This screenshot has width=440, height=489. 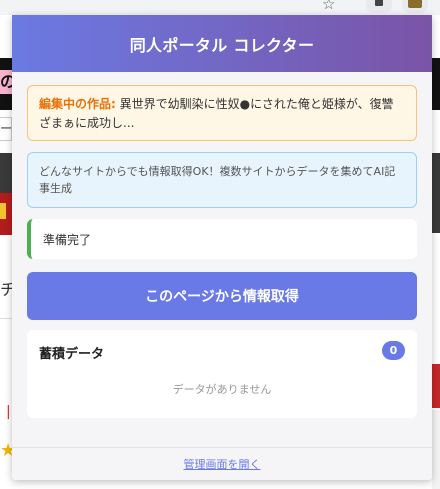 I want to click on background-heading: チ, so click(x=6, y=289).